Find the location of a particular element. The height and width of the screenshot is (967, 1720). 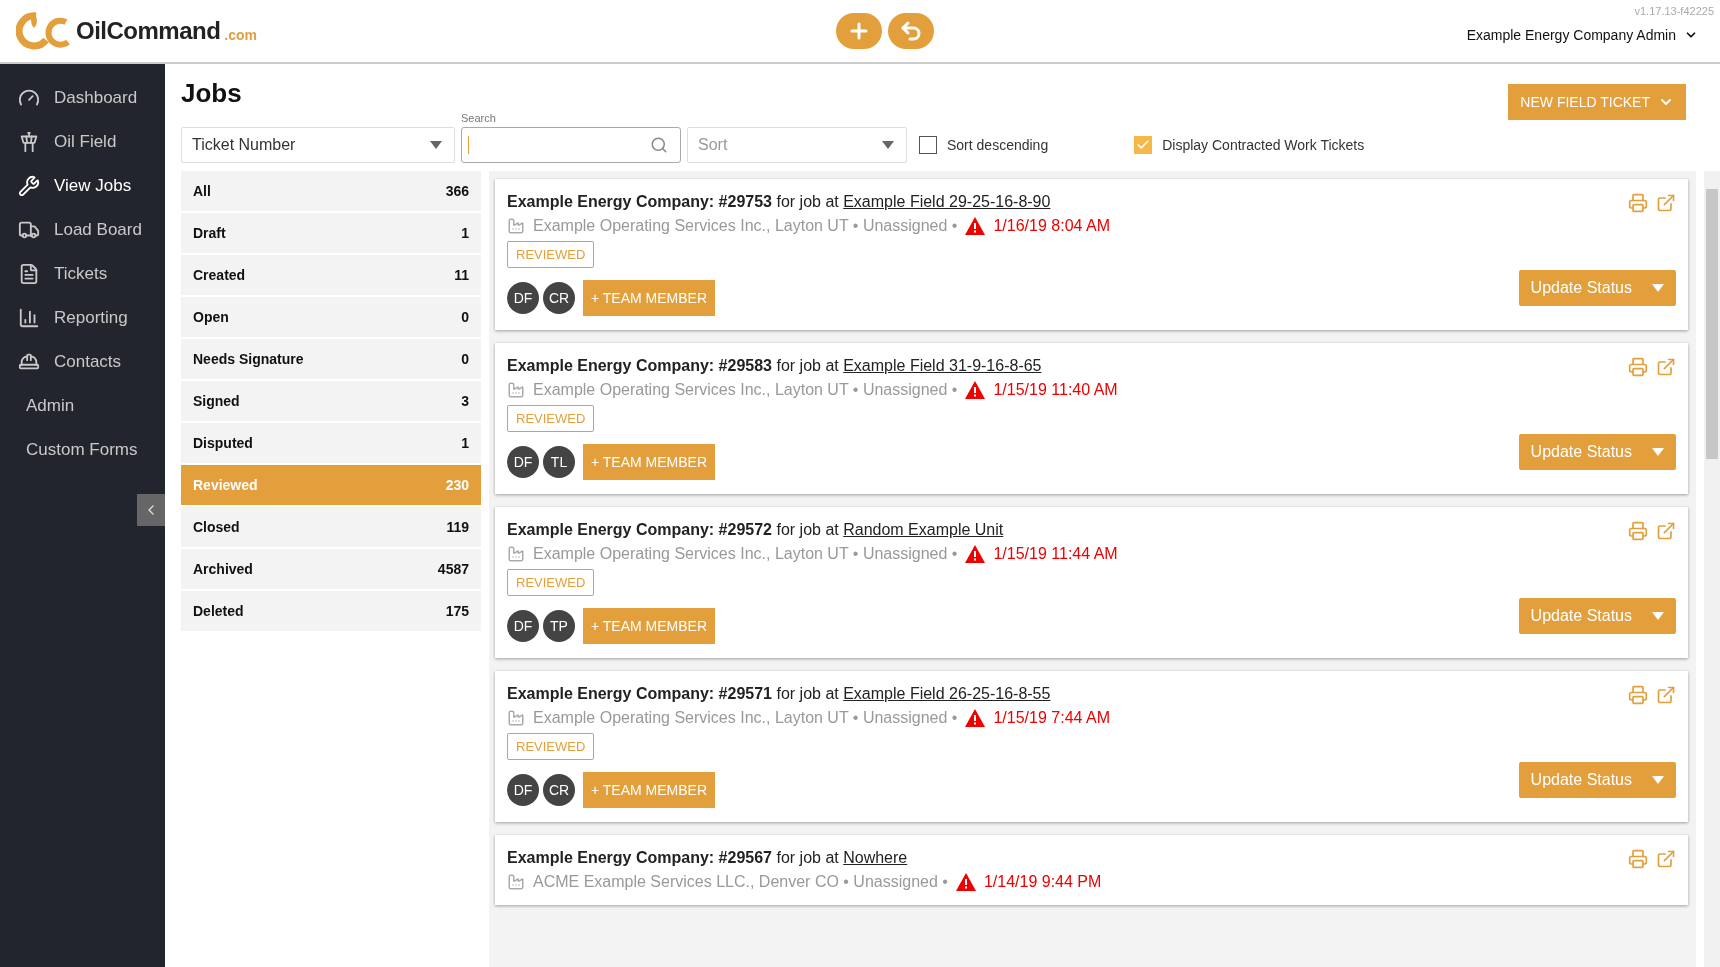

undo-button is located at coordinates (911, 31).